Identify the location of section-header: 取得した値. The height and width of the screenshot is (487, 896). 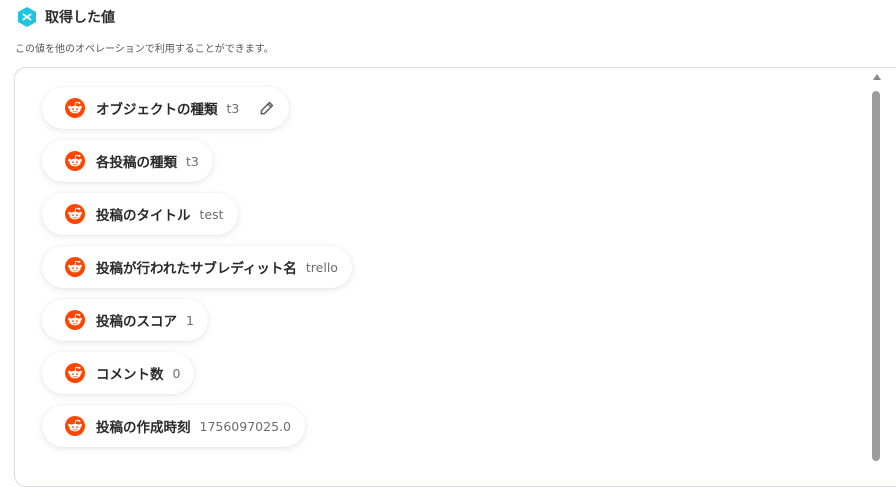
(65, 17).